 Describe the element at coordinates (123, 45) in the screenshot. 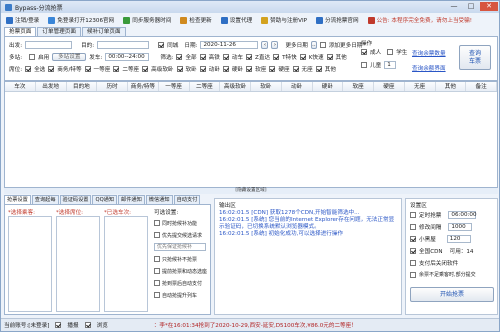

I see `to-station-input` at that location.